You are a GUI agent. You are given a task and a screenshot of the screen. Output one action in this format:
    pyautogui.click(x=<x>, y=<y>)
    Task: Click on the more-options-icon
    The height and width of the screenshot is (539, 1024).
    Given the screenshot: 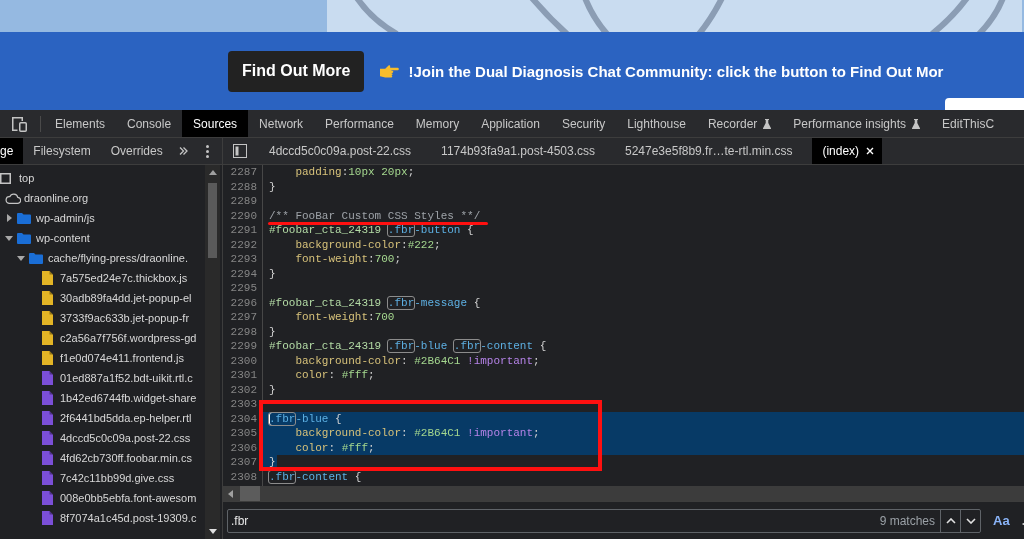 What is the action you would take?
    pyautogui.click(x=207, y=151)
    